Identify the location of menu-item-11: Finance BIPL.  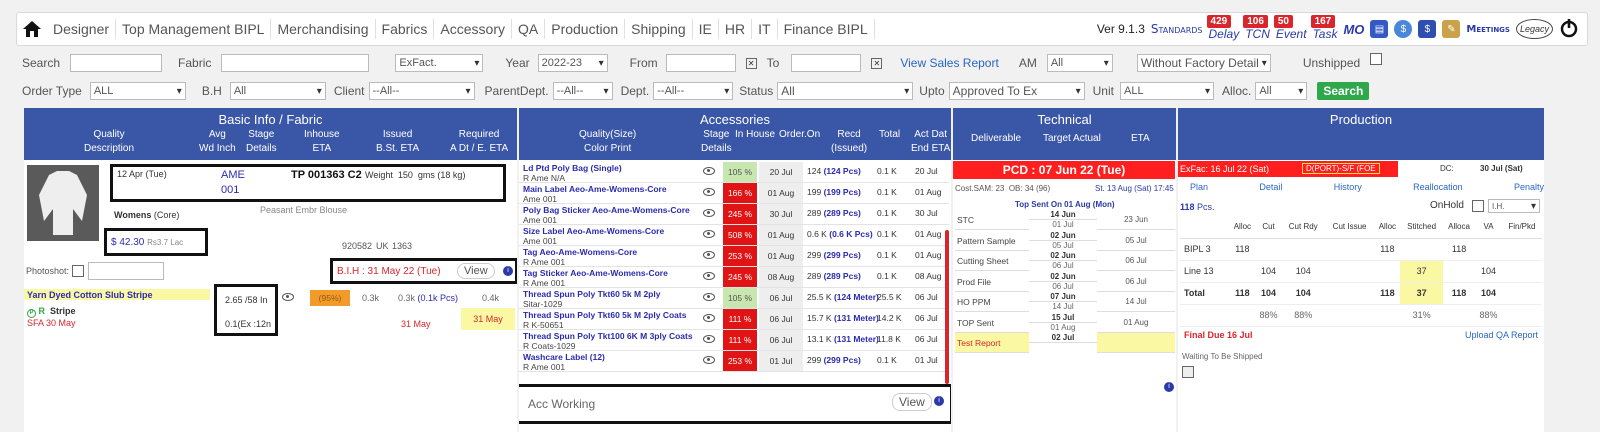
(826, 29).